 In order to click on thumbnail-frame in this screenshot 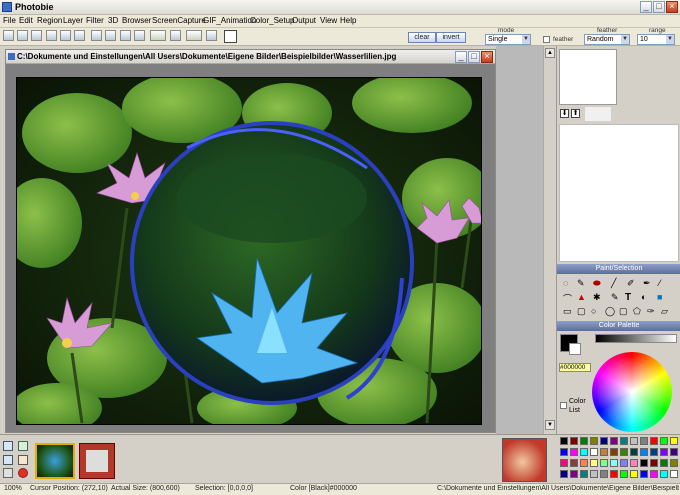, I will do `click(97, 461)`.